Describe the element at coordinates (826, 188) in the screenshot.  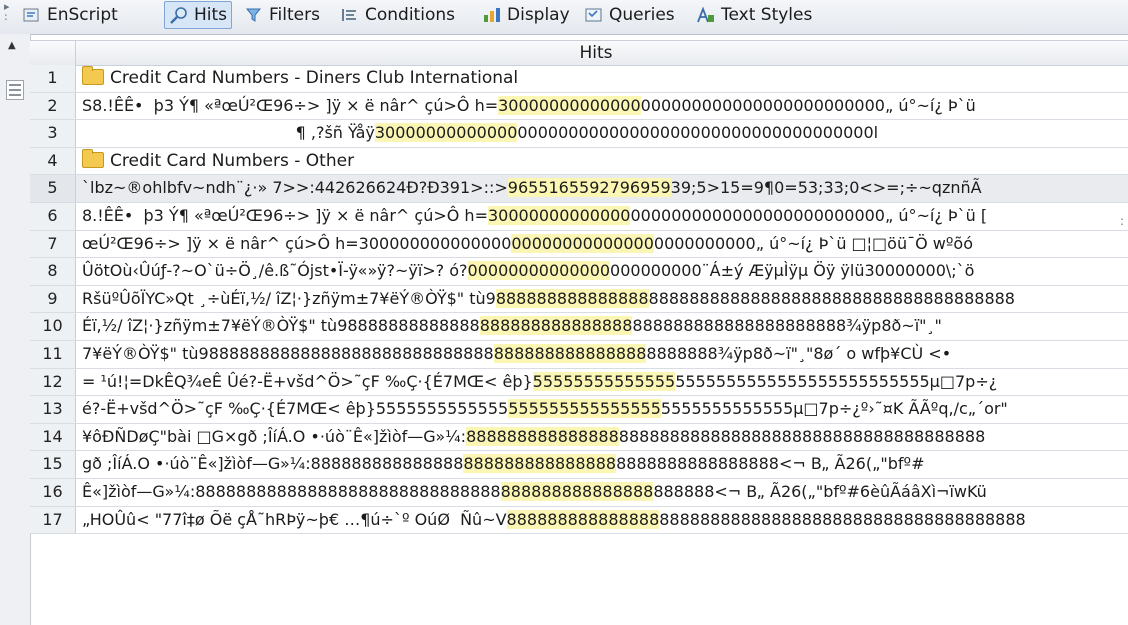
I see `hit-context-after: 39;5>15=9¶0=53;33;0<>=;÷~qznñÃ` at that location.